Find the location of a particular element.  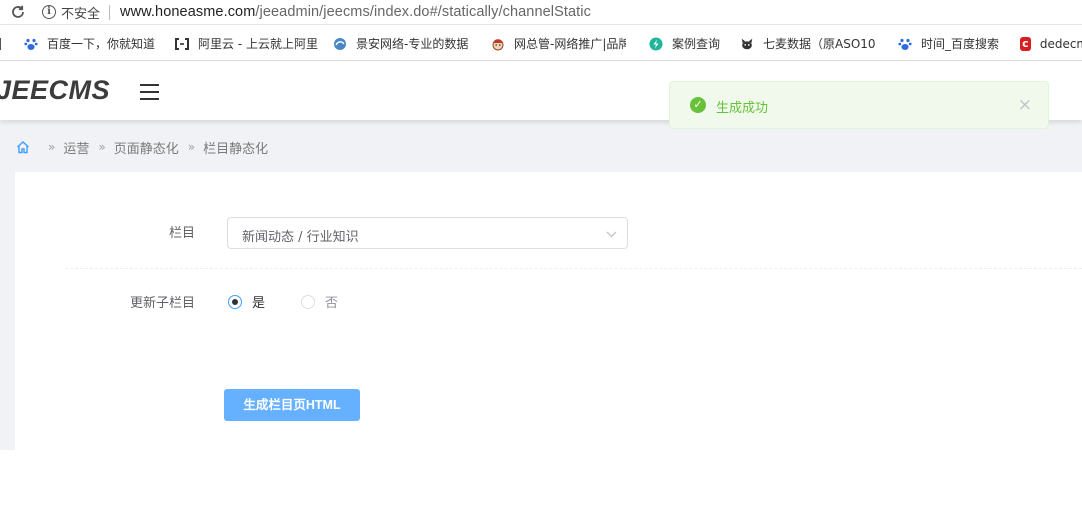

radio-no-label: 否 is located at coordinates (332, 303).